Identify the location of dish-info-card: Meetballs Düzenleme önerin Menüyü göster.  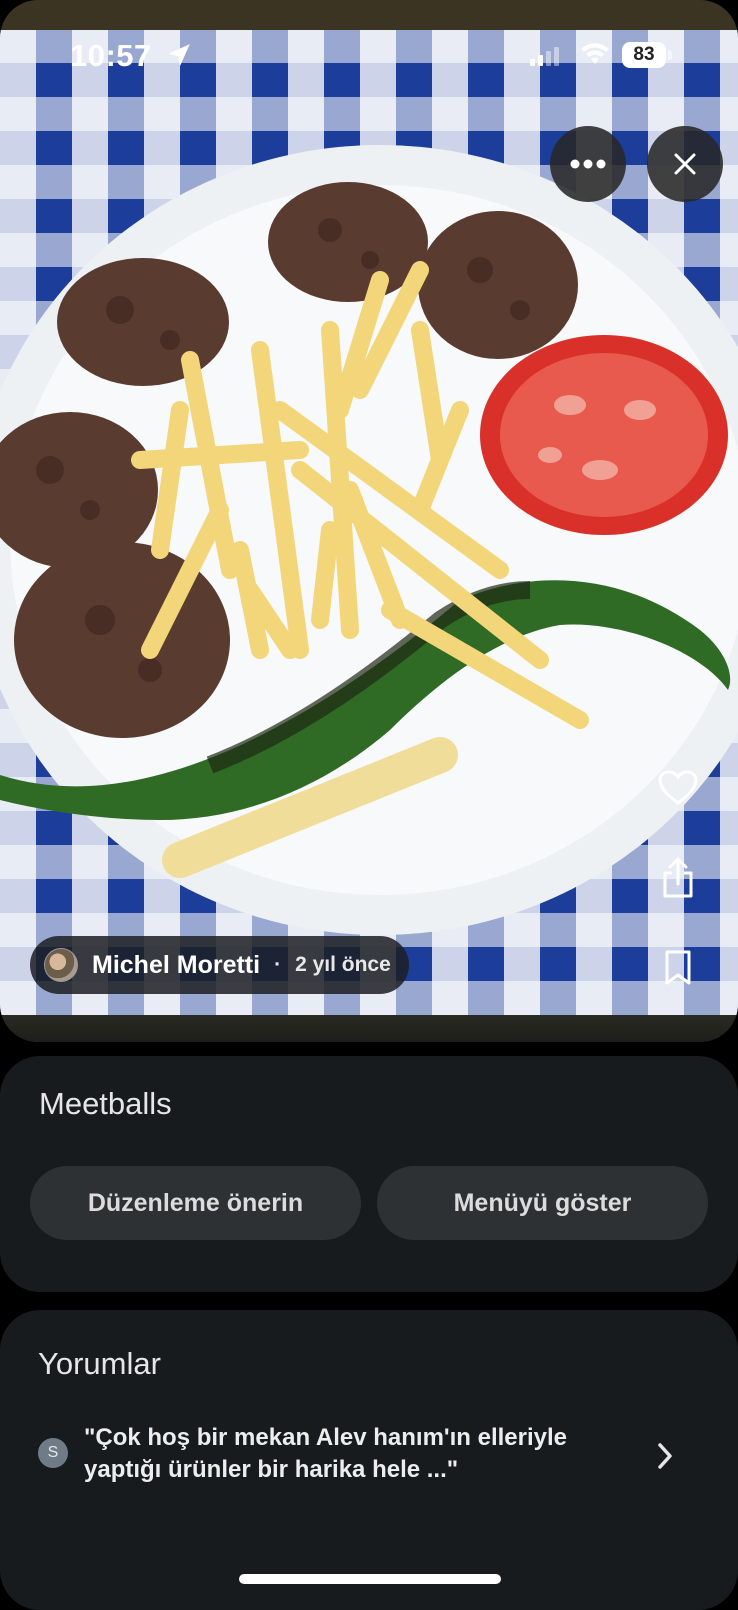
(369, 1174).